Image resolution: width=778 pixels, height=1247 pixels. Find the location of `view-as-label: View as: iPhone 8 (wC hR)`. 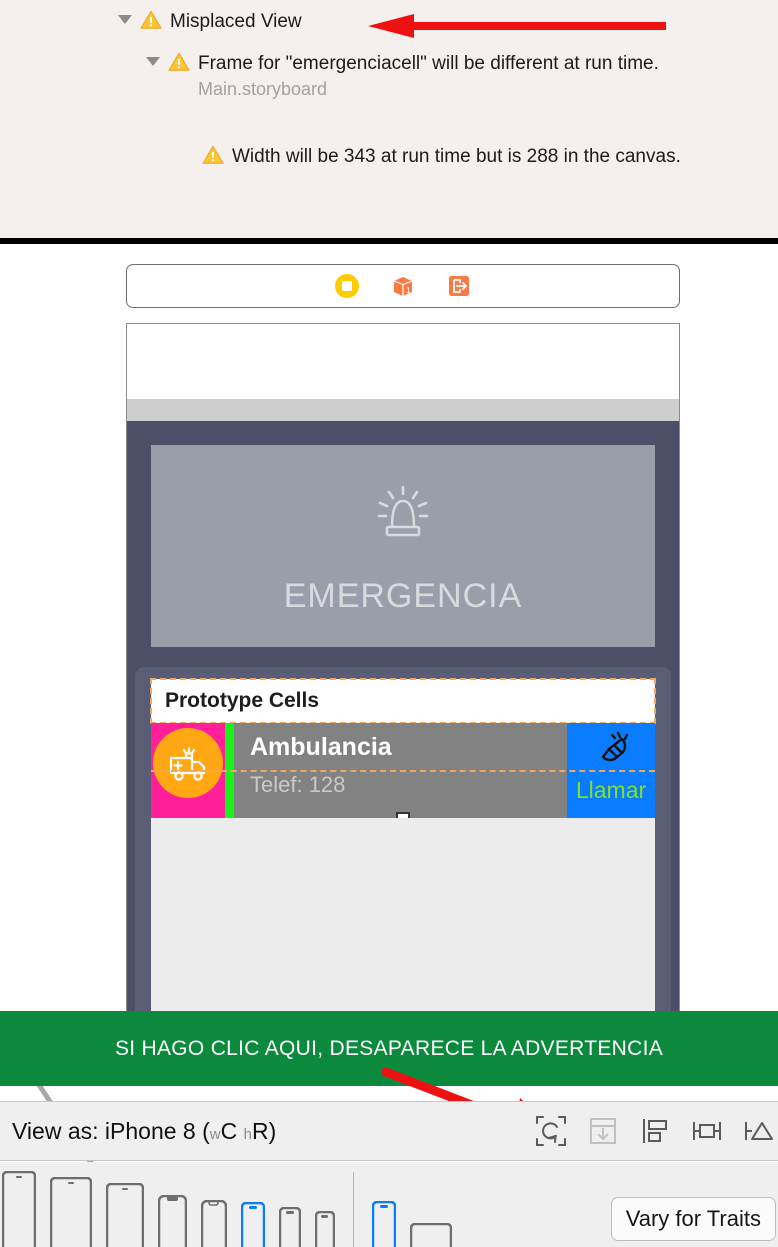

view-as-label: View as: iPhone 8 (wC hR) is located at coordinates (144, 1131).